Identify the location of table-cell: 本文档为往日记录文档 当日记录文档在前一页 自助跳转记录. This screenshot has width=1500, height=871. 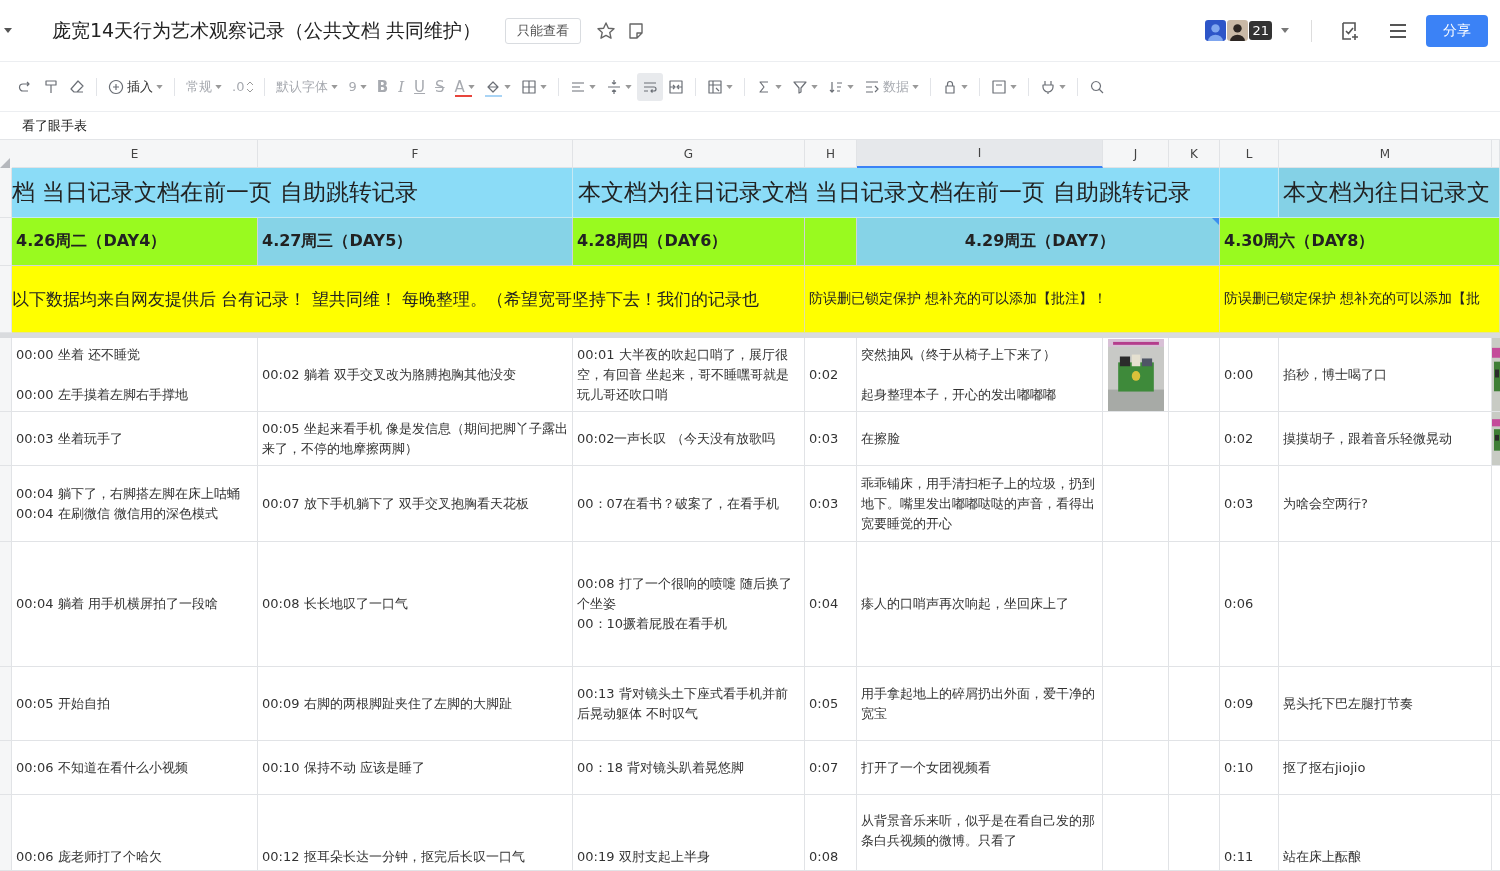
(896, 193).